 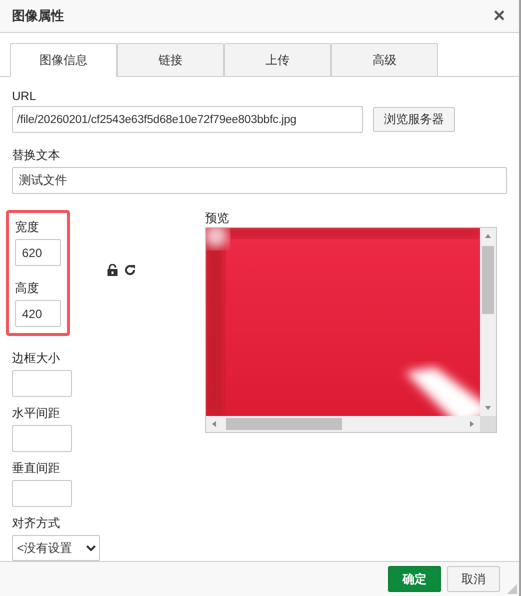 What do you see at coordinates (36, 359) in the screenshot?
I see `field-label: 边框大小` at bounding box center [36, 359].